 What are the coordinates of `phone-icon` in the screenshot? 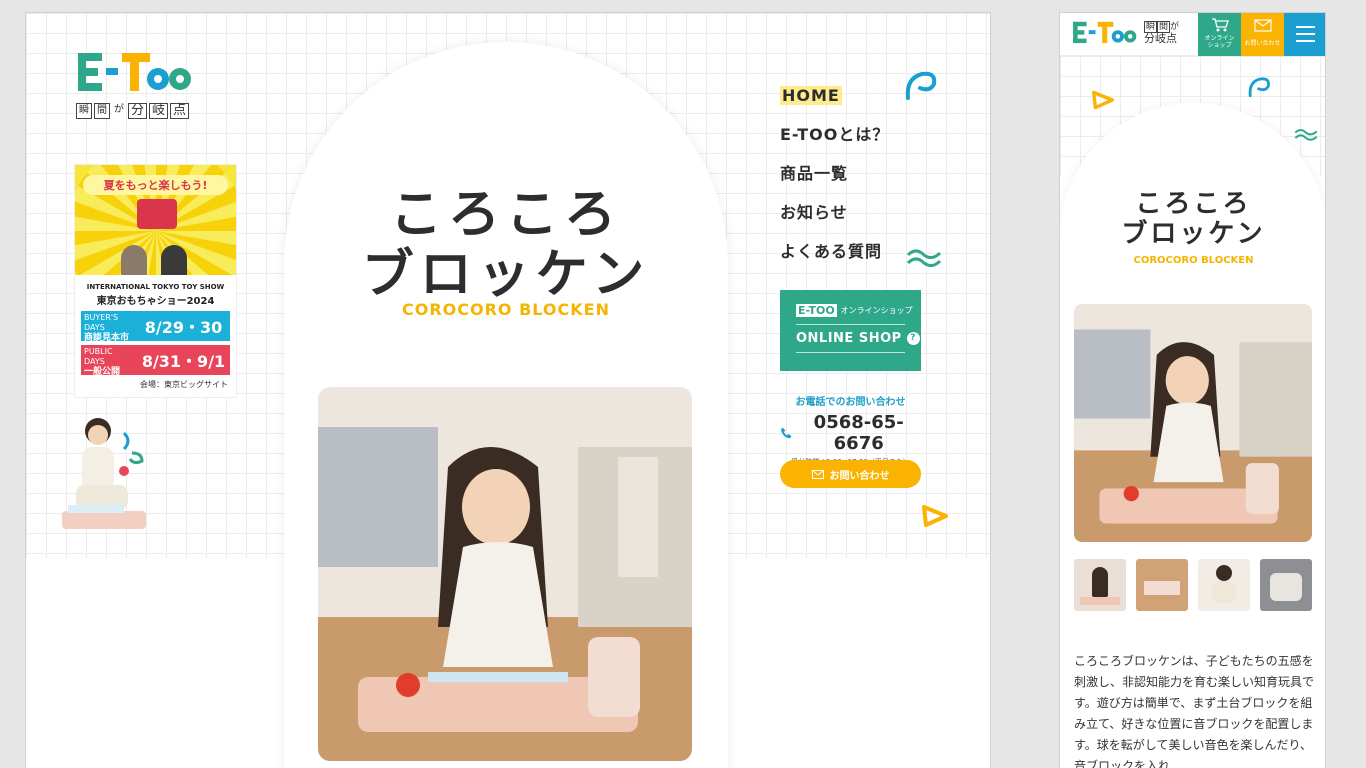 It's located at (786, 433).